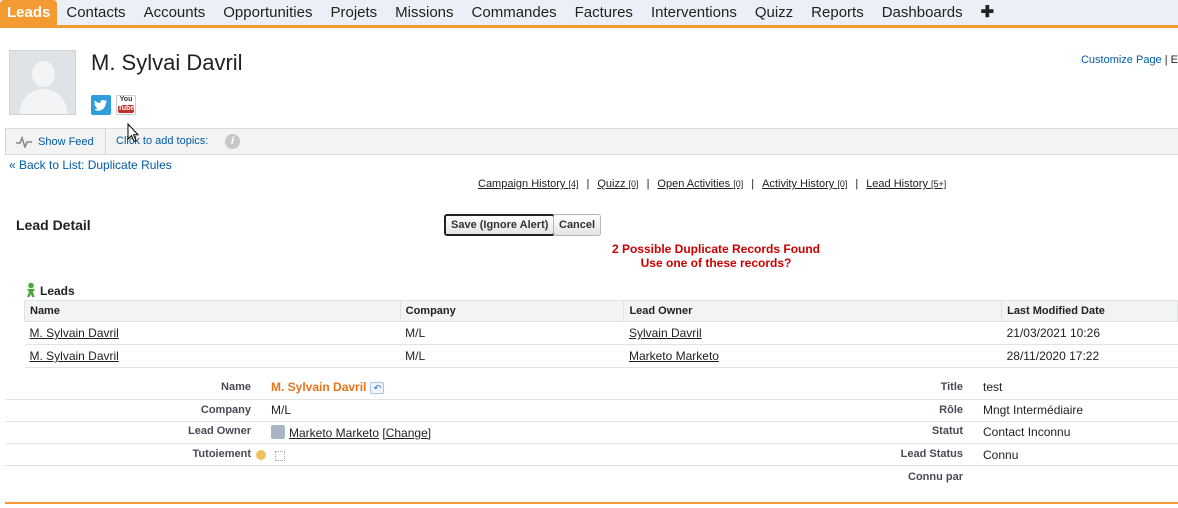 This screenshot has width=1178, height=508. Describe the element at coordinates (175, 12) in the screenshot. I see `tab-accounts: Accounts` at that location.